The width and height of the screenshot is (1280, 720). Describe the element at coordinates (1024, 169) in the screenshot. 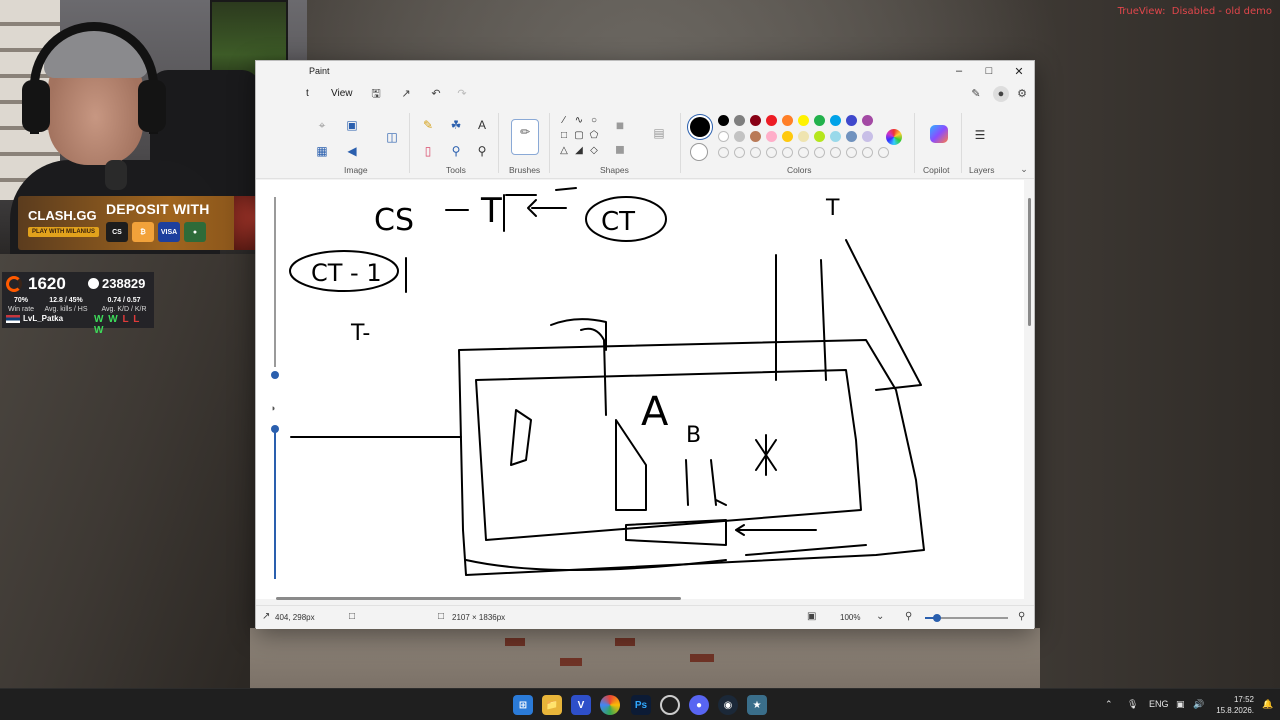

I see `collapse-ribbon-icon: ⌄` at that location.